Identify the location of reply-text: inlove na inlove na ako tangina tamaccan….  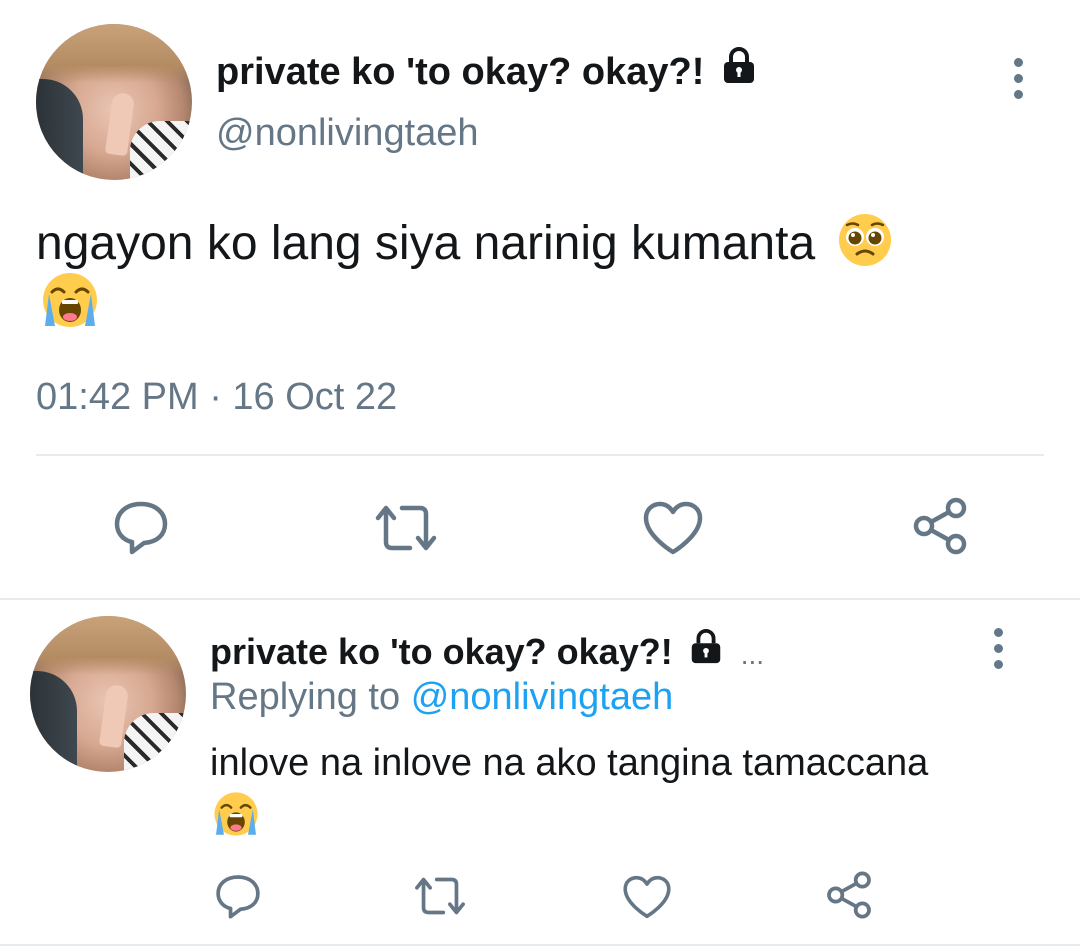
(569, 763).